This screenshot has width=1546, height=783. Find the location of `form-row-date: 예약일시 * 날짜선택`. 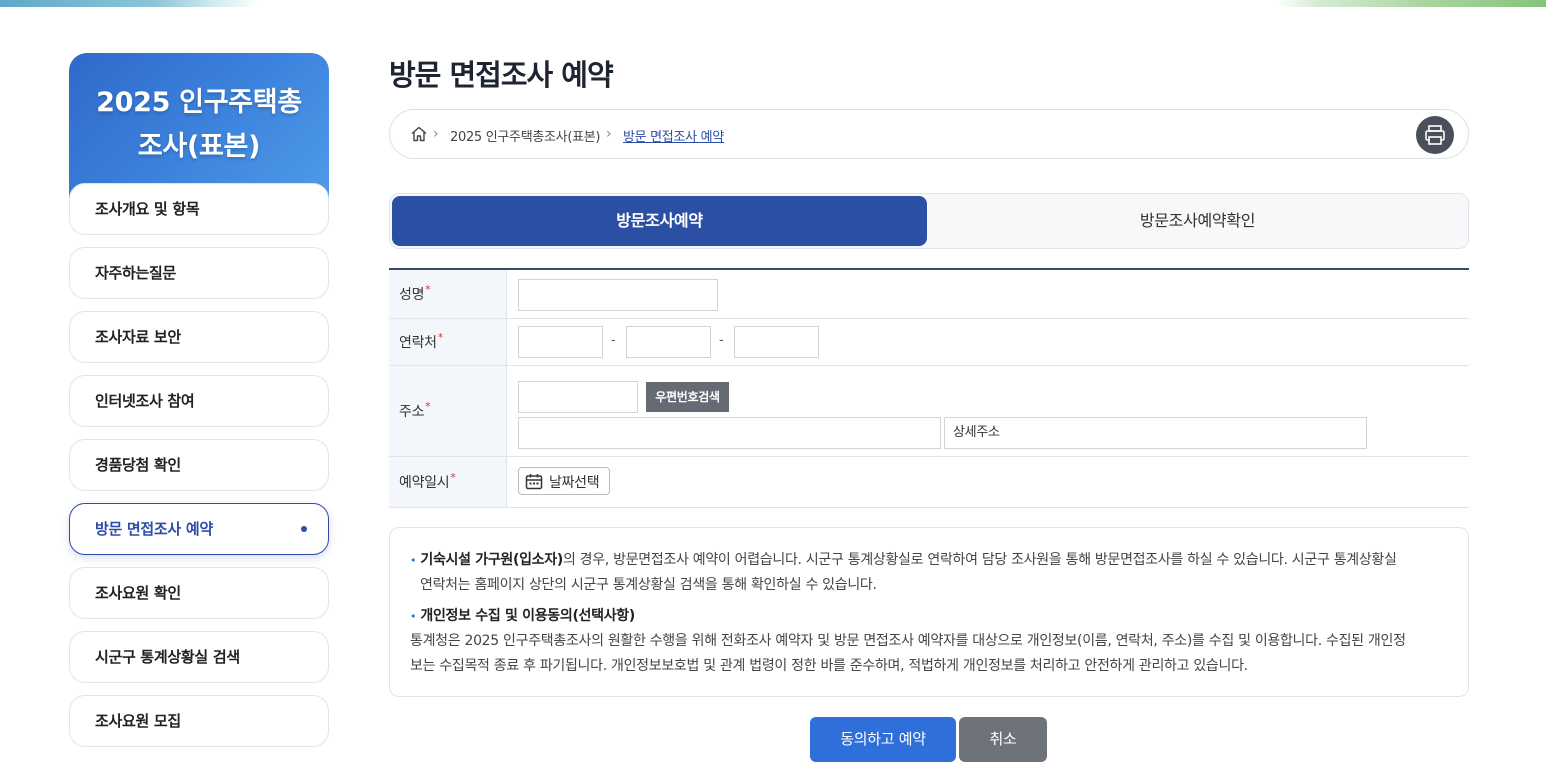

form-row-date: 예약일시 * 날짜선택 is located at coordinates (929, 482).